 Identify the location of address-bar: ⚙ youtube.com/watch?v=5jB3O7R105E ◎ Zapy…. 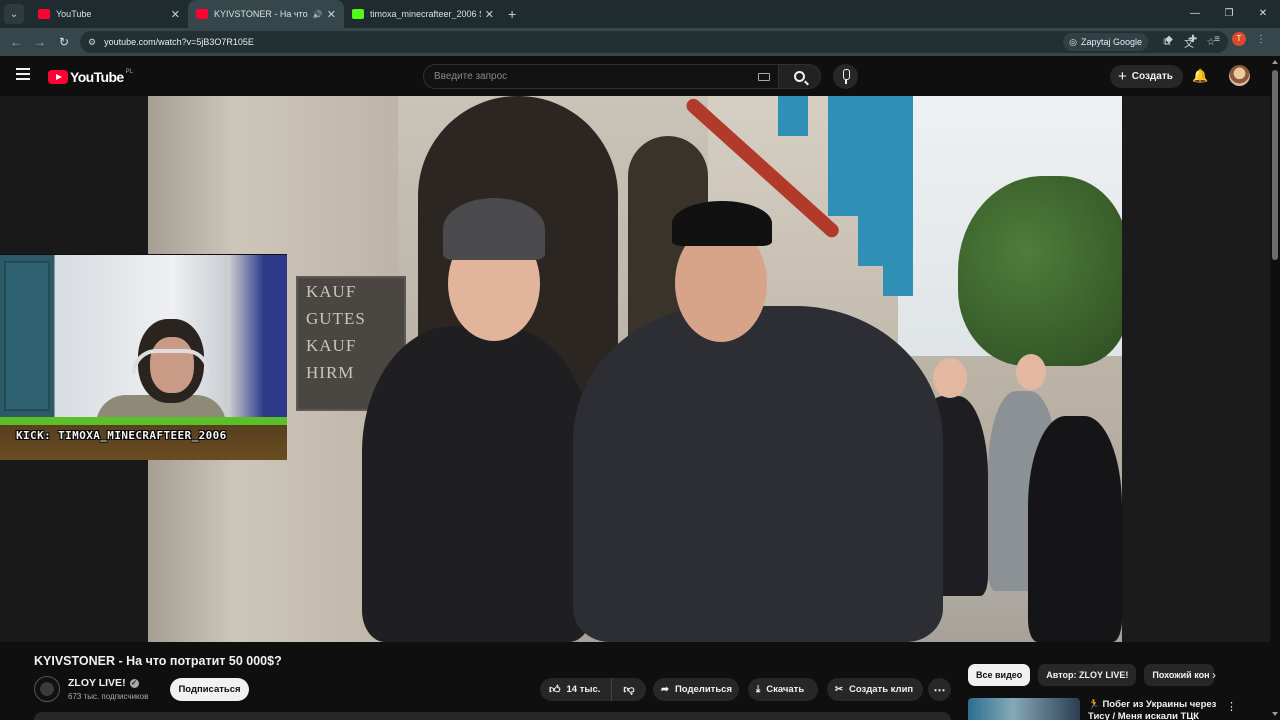
(654, 42).